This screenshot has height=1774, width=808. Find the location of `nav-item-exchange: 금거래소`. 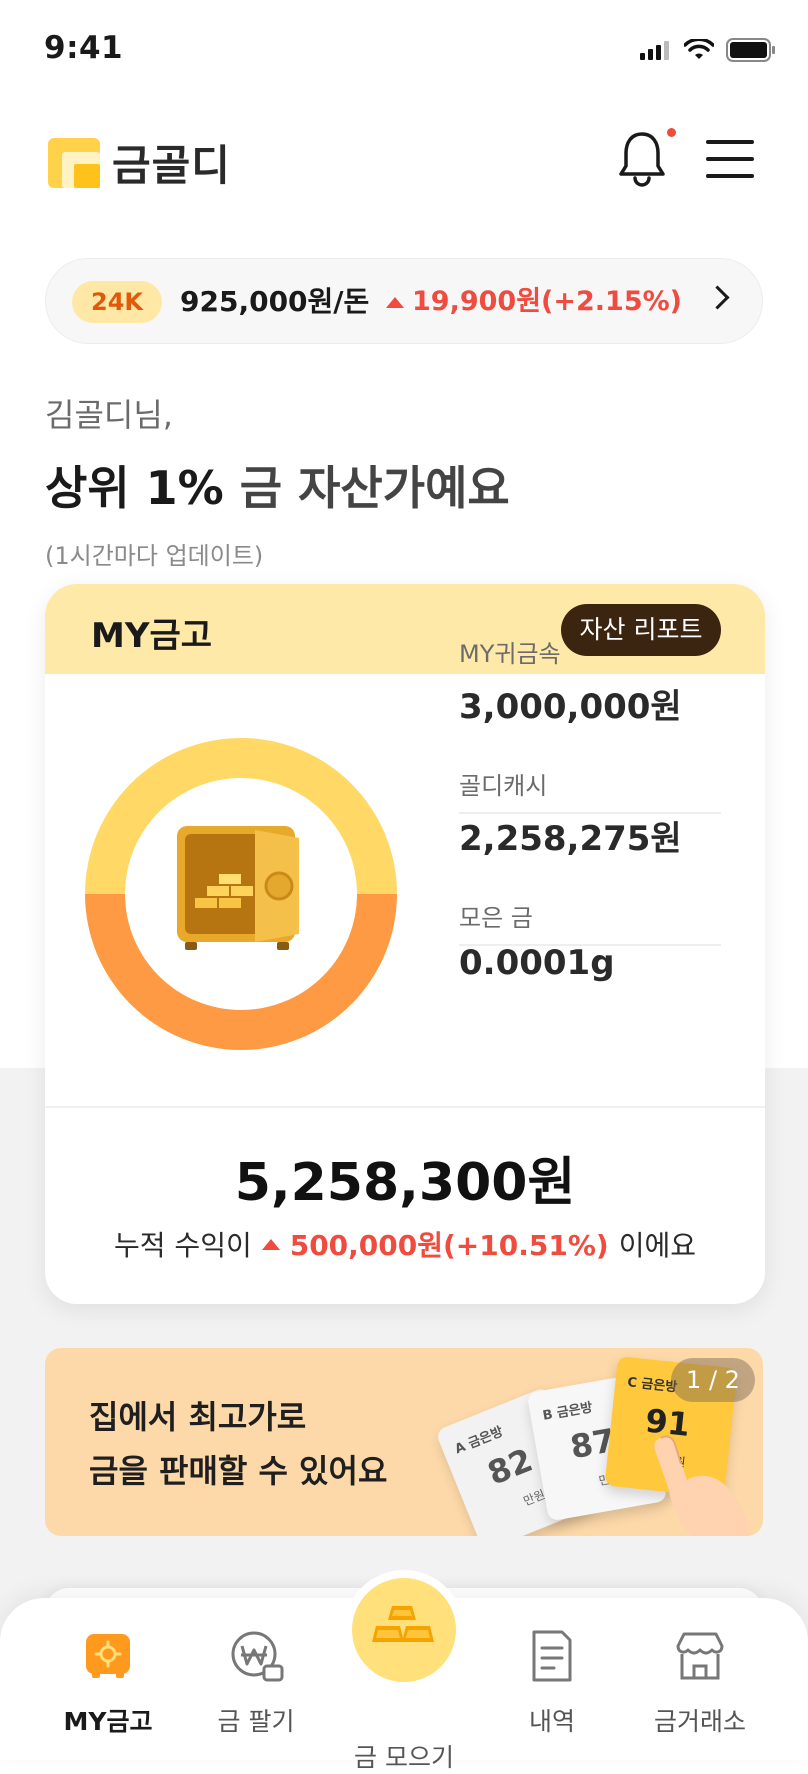

nav-item-exchange: 금거래소 is located at coordinates (700, 1683).